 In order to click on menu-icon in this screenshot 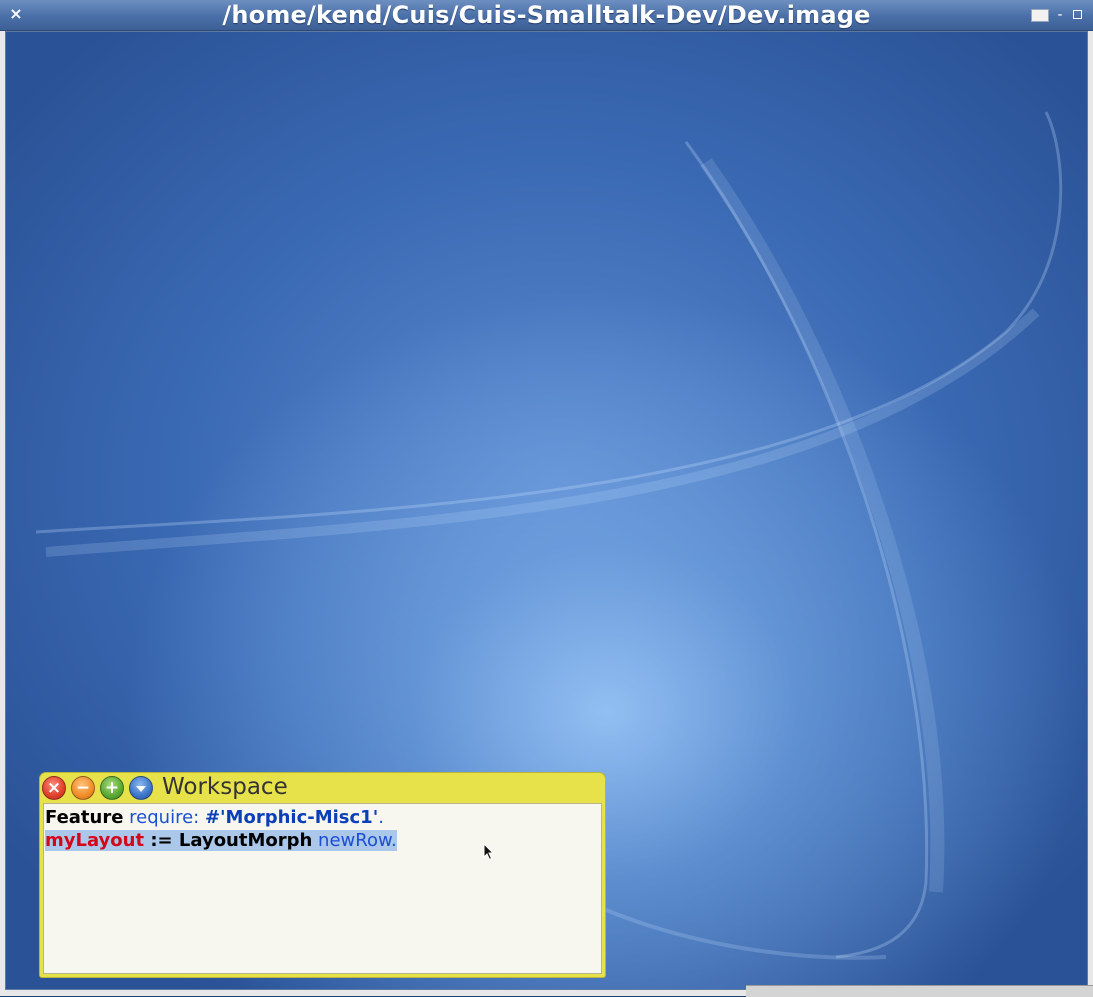, I will do `click(141, 788)`.